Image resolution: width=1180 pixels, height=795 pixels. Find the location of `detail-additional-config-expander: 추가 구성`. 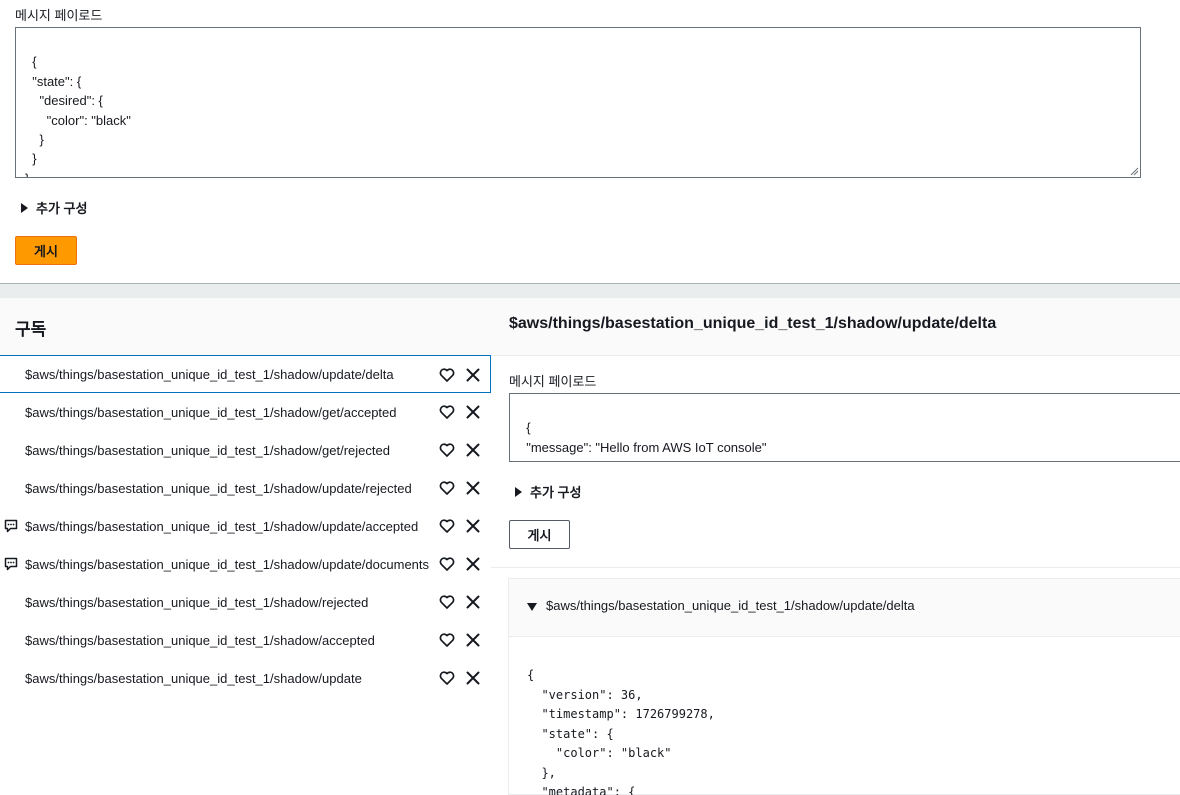

detail-additional-config-expander: 추가 구성 is located at coordinates (548, 491).